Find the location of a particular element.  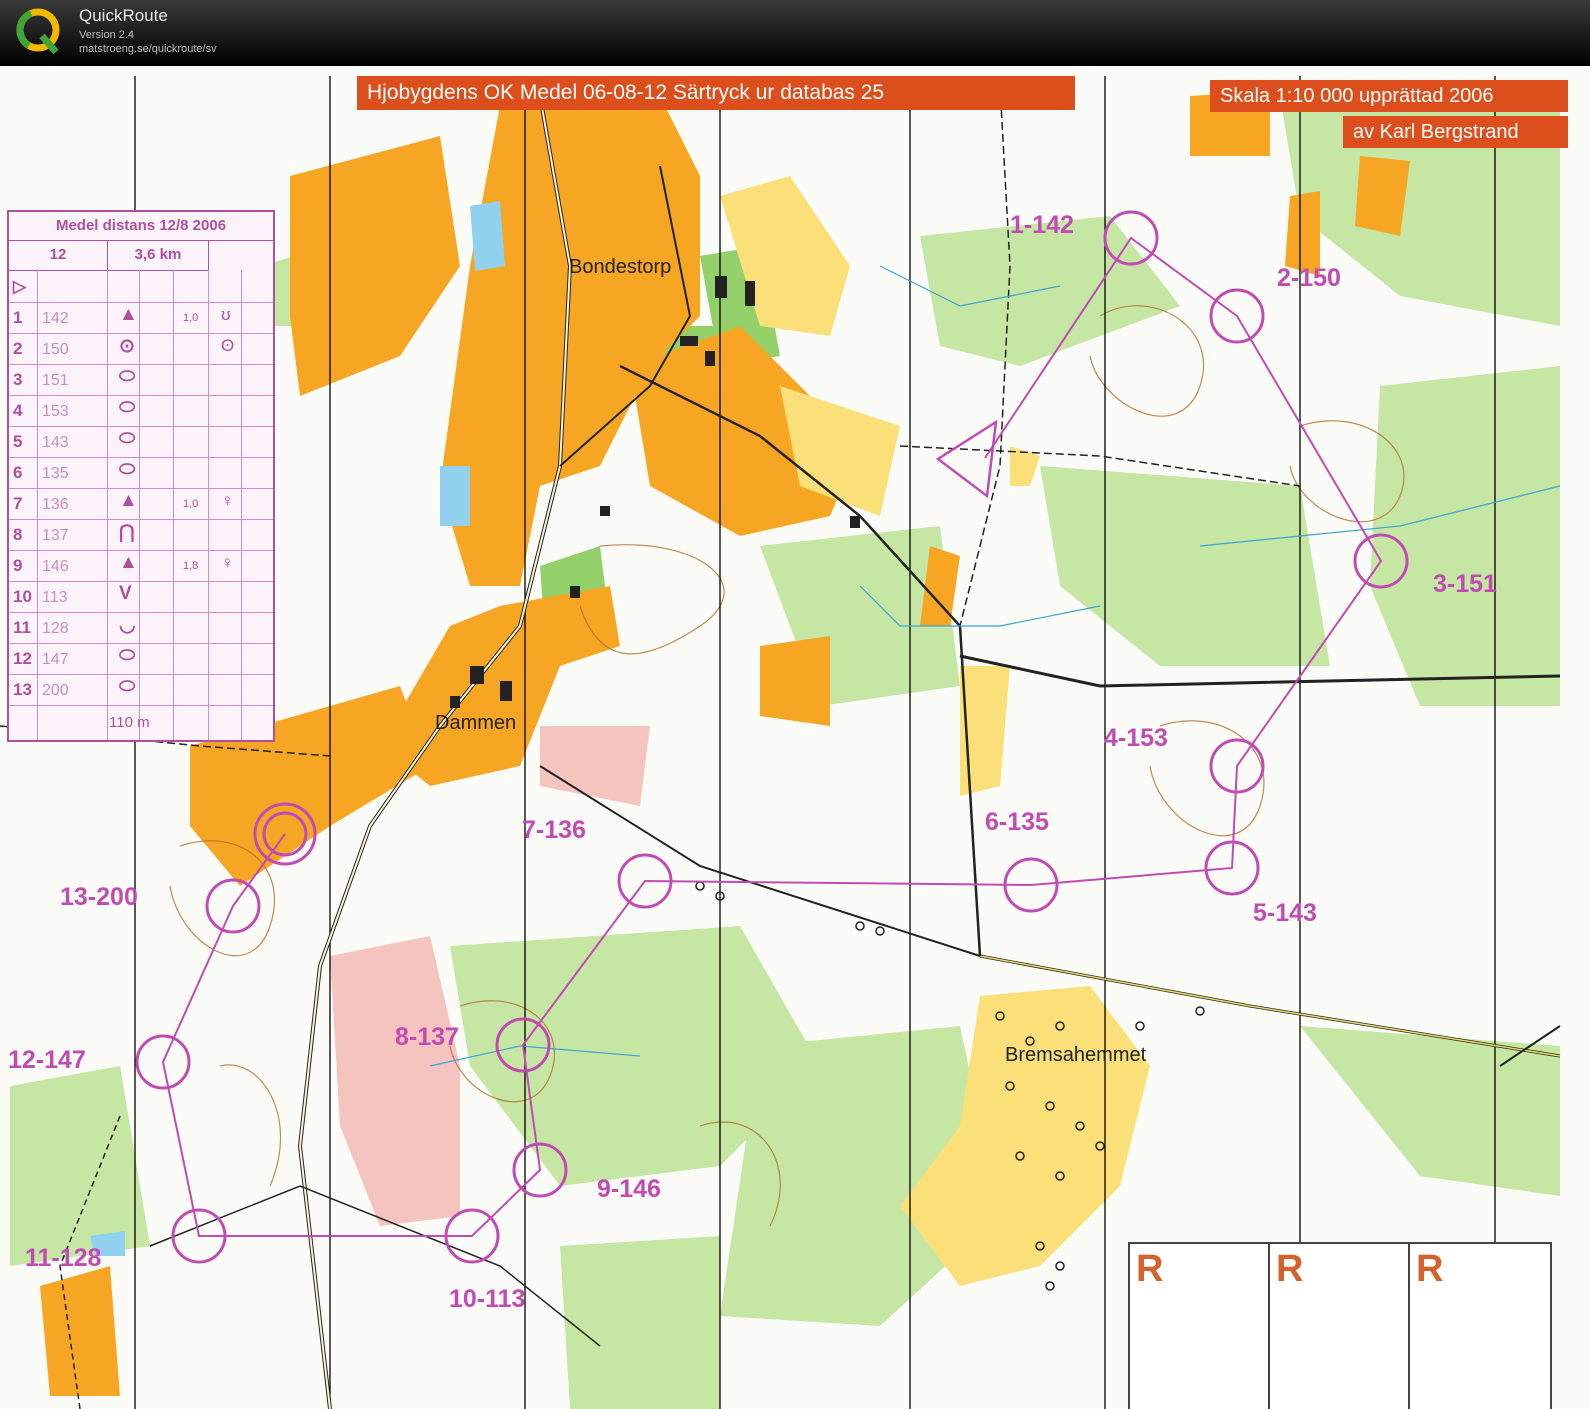

control-row-code: 113 is located at coordinates (55, 597).